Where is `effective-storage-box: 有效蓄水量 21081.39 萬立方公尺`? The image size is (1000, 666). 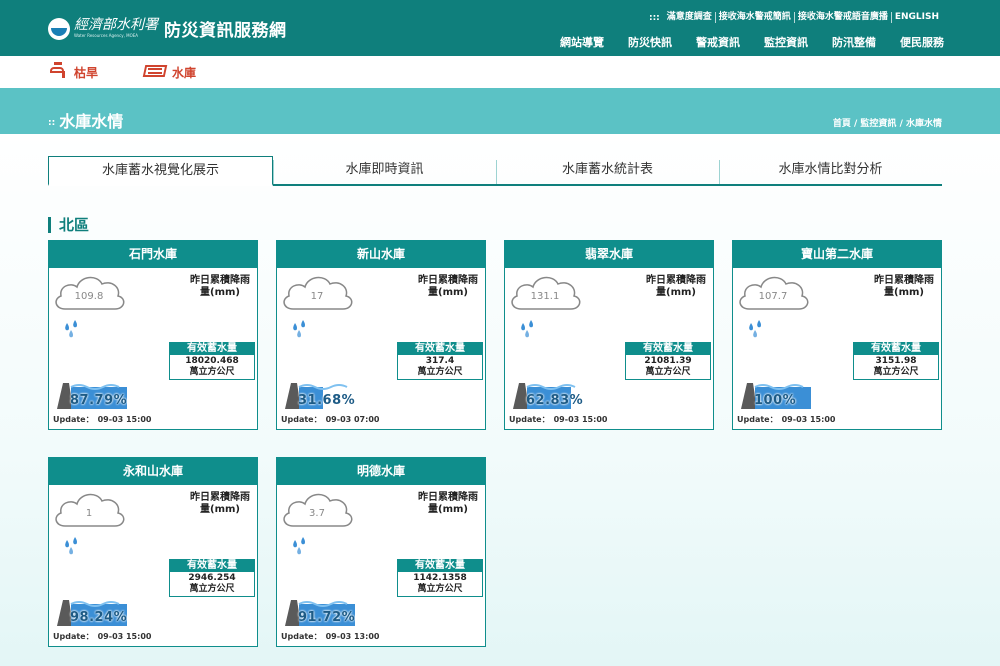
effective-storage-box: 有效蓄水量 21081.39 萬立方公尺 is located at coordinates (668, 361).